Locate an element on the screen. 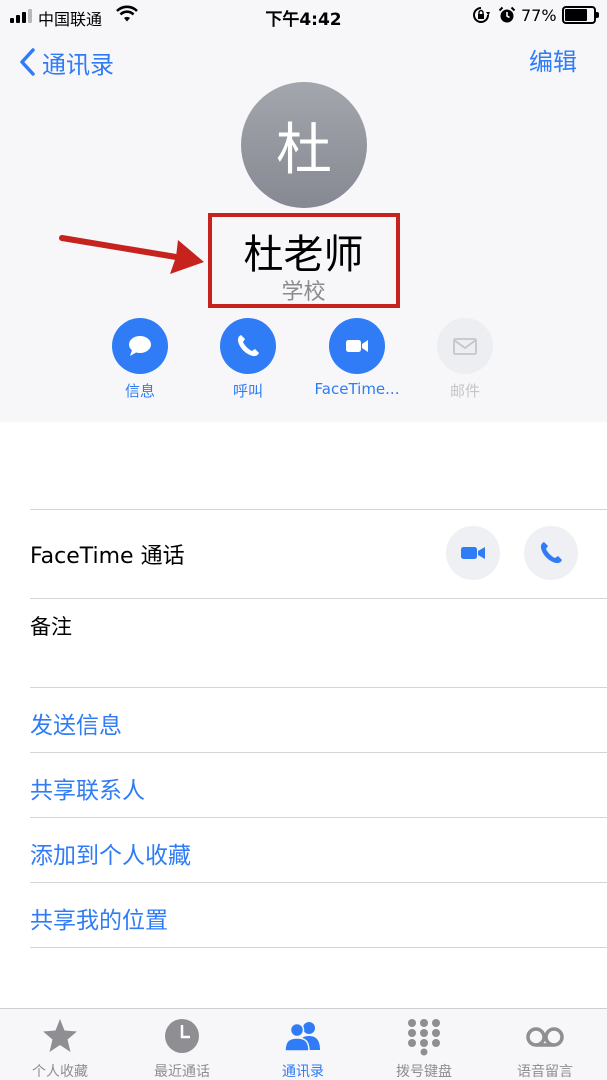  message-icon is located at coordinates (140, 346).